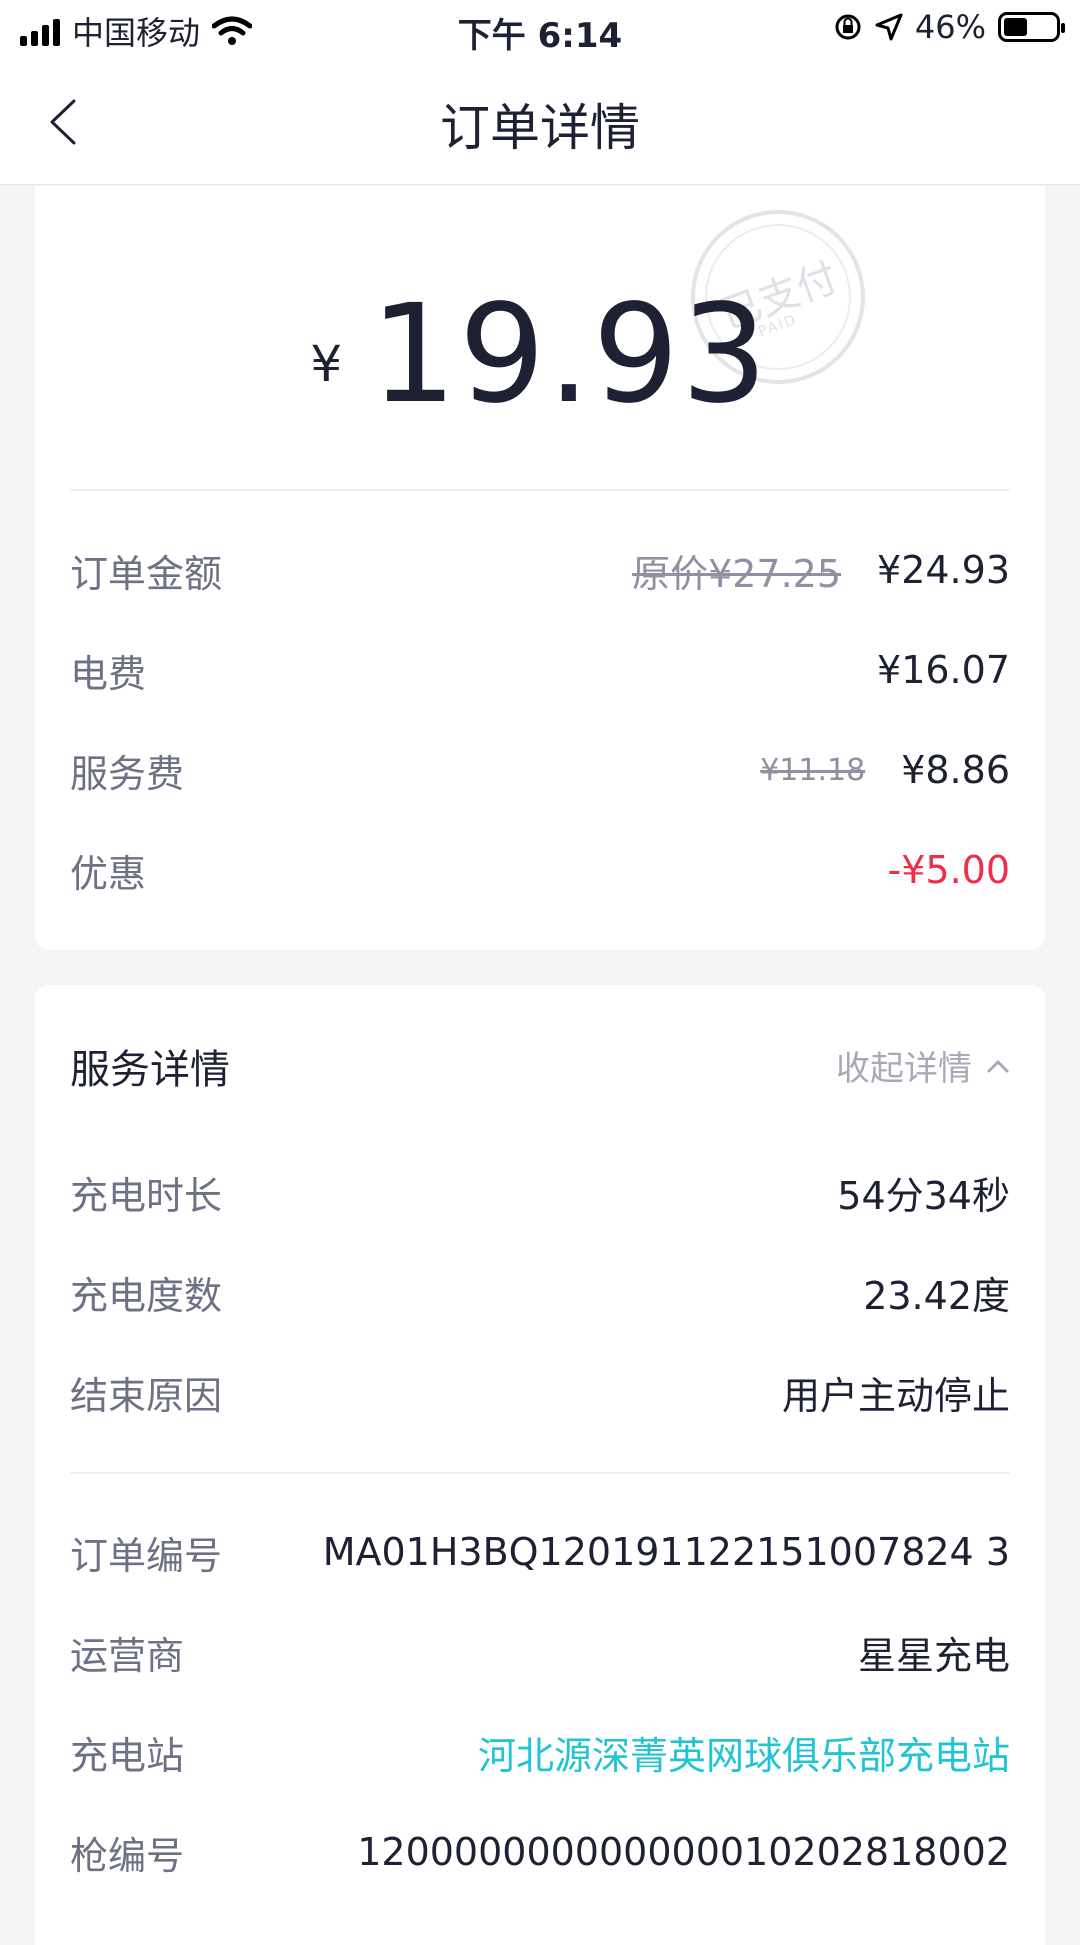 The width and height of the screenshot is (1080, 1945). What do you see at coordinates (127, 1655) in the screenshot?
I see `row-label: 运营商` at bounding box center [127, 1655].